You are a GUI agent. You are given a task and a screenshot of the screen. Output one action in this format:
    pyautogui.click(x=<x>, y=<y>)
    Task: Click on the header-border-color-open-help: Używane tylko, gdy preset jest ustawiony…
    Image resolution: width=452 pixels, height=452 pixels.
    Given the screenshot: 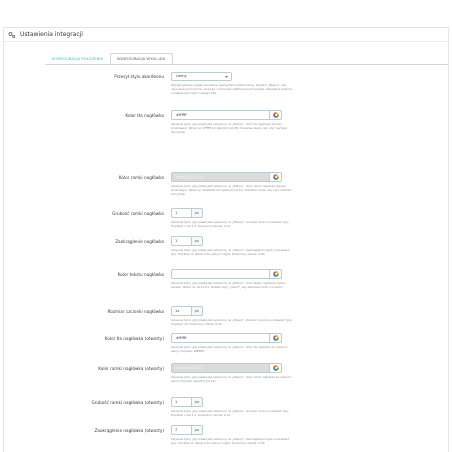 What is the action you would take?
    pyautogui.click(x=231, y=379)
    